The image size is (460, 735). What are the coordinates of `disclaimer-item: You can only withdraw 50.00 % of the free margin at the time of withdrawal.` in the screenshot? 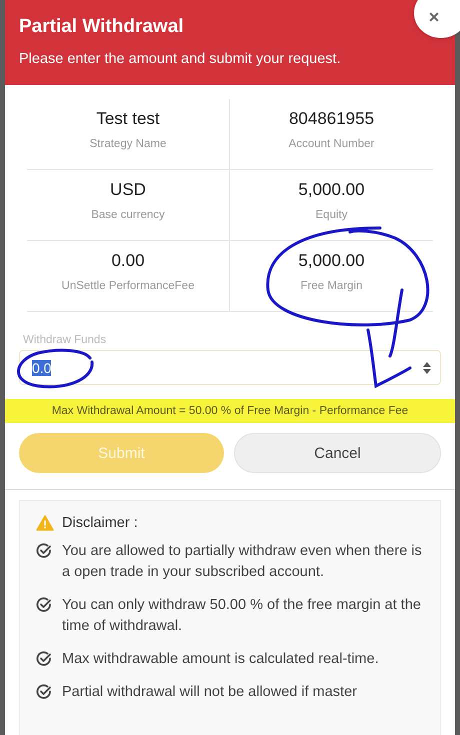 It's located at (242, 616).